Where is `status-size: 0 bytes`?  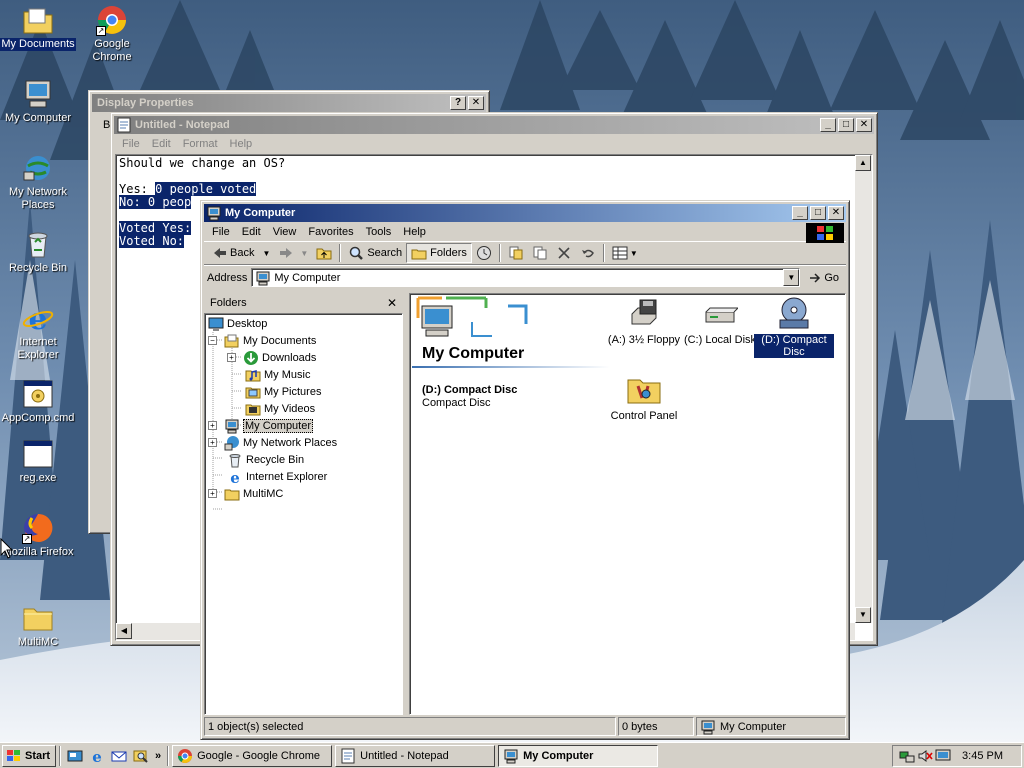
status-size: 0 bytes is located at coordinates (656, 726).